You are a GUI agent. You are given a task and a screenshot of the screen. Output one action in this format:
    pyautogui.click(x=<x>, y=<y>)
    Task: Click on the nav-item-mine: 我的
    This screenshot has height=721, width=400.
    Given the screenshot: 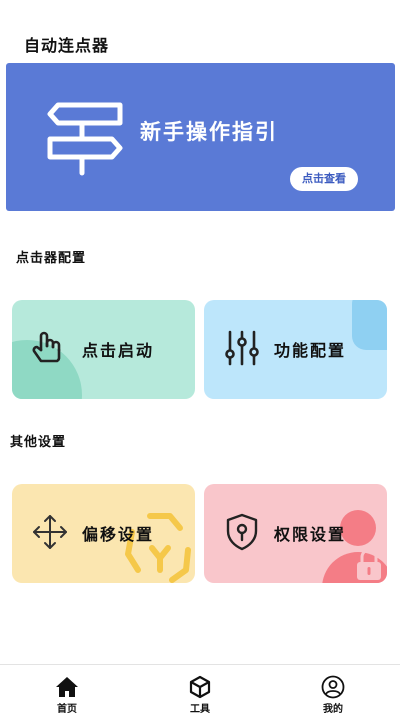 What is the action you would take?
    pyautogui.click(x=333, y=693)
    